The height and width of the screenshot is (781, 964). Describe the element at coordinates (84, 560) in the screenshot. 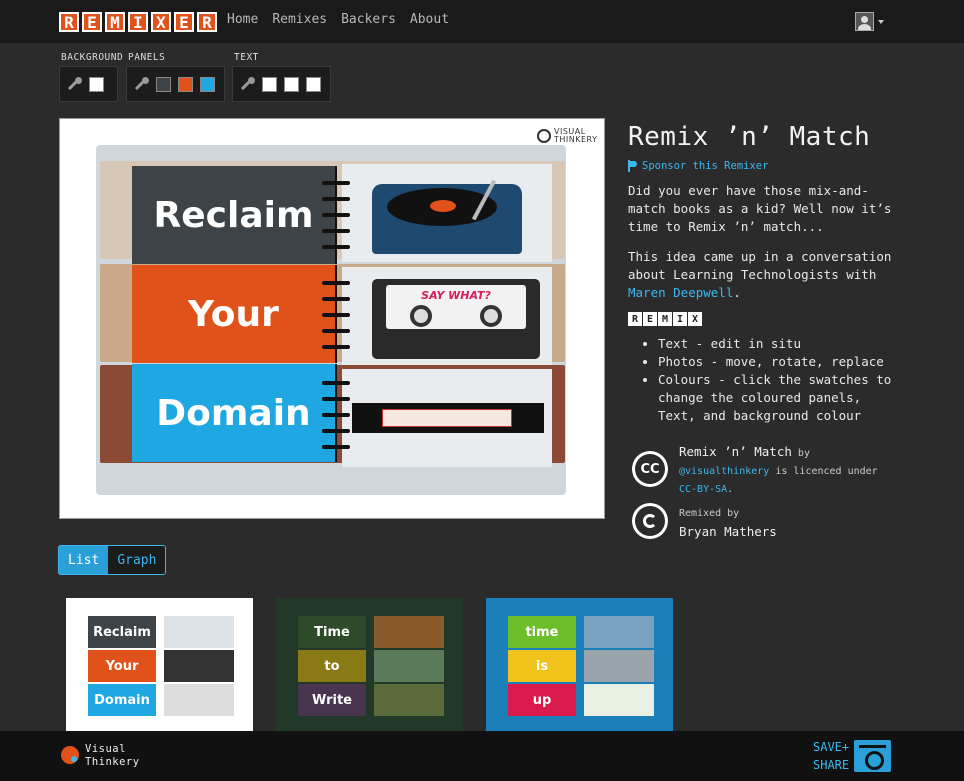

I see `tab-list: List` at that location.